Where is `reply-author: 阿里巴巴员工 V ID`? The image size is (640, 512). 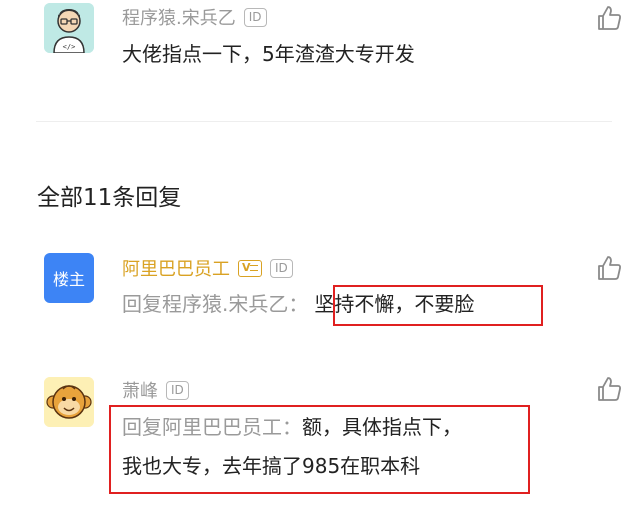
reply-author: 阿里巴巴员工 V ID is located at coordinates (207, 268).